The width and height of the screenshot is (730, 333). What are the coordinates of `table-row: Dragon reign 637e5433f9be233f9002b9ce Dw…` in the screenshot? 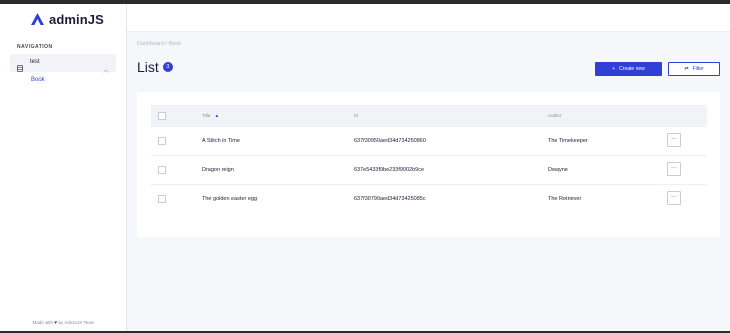 It's located at (429, 170).